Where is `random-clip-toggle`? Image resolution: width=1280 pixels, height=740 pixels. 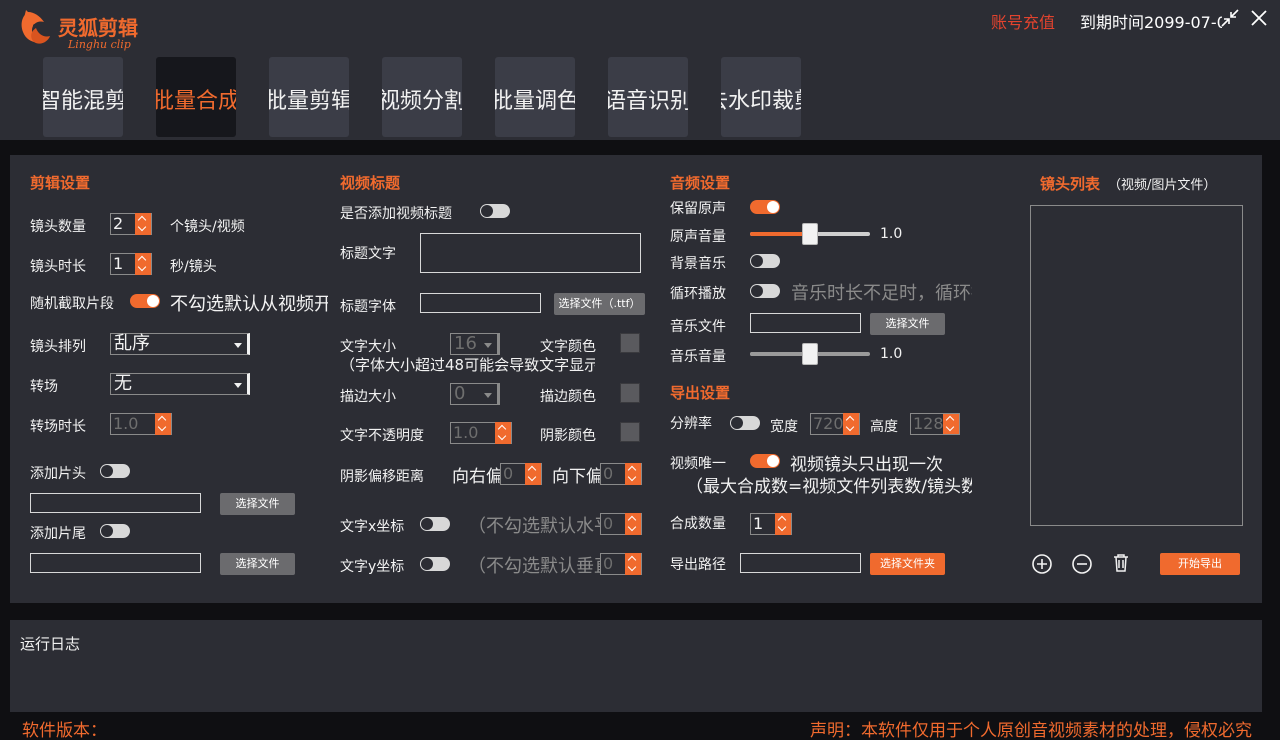
random-clip-toggle is located at coordinates (145, 301).